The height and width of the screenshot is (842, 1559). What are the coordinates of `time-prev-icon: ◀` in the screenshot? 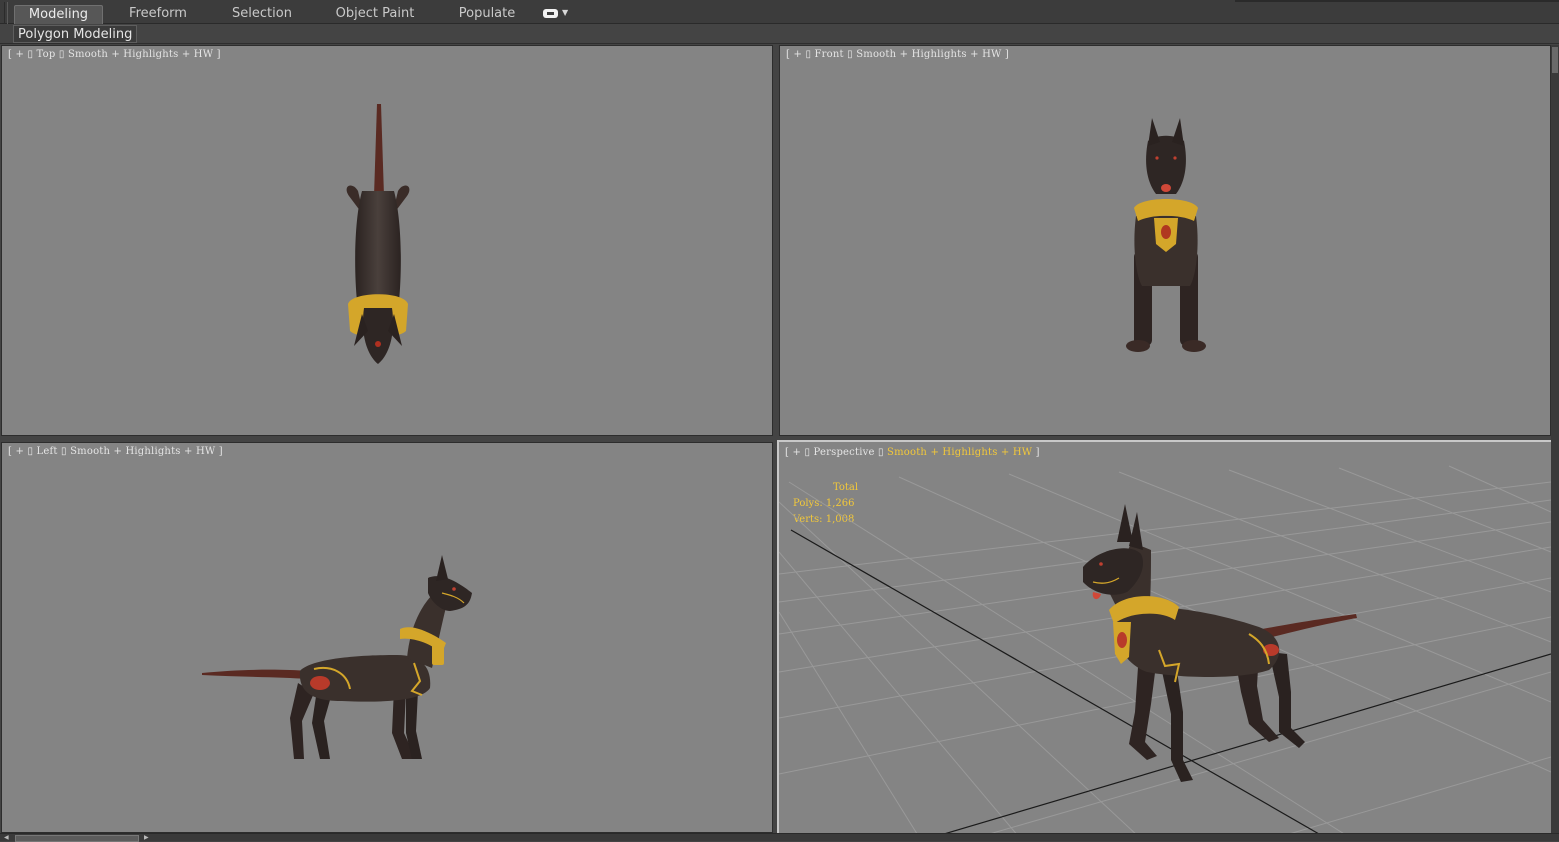 It's located at (6, 837).